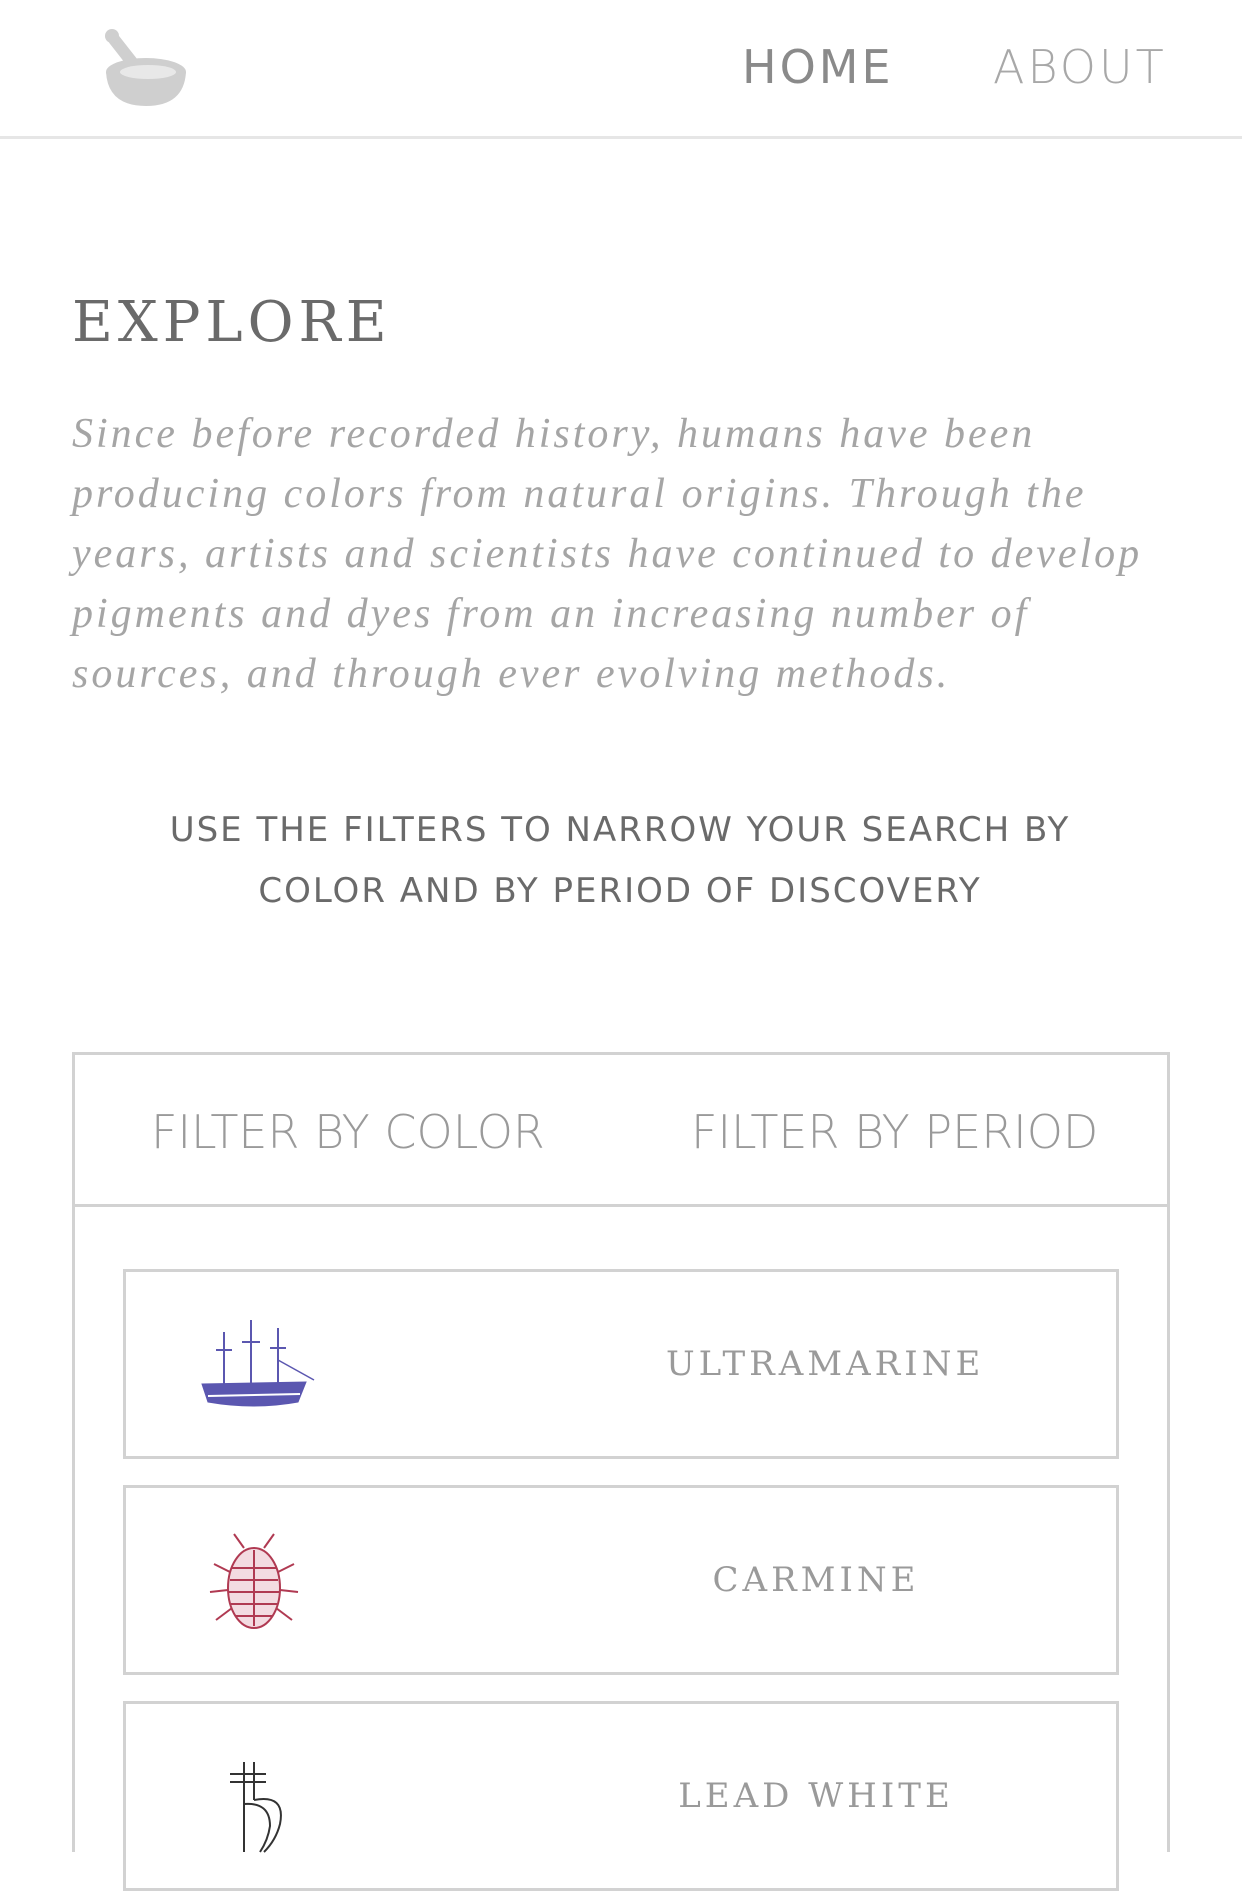 The width and height of the screenshot is (1242, 1891). I want to click on instructions-line: COLOR AND BY PERIOD OF DISCOVERY, so click(620, 891).